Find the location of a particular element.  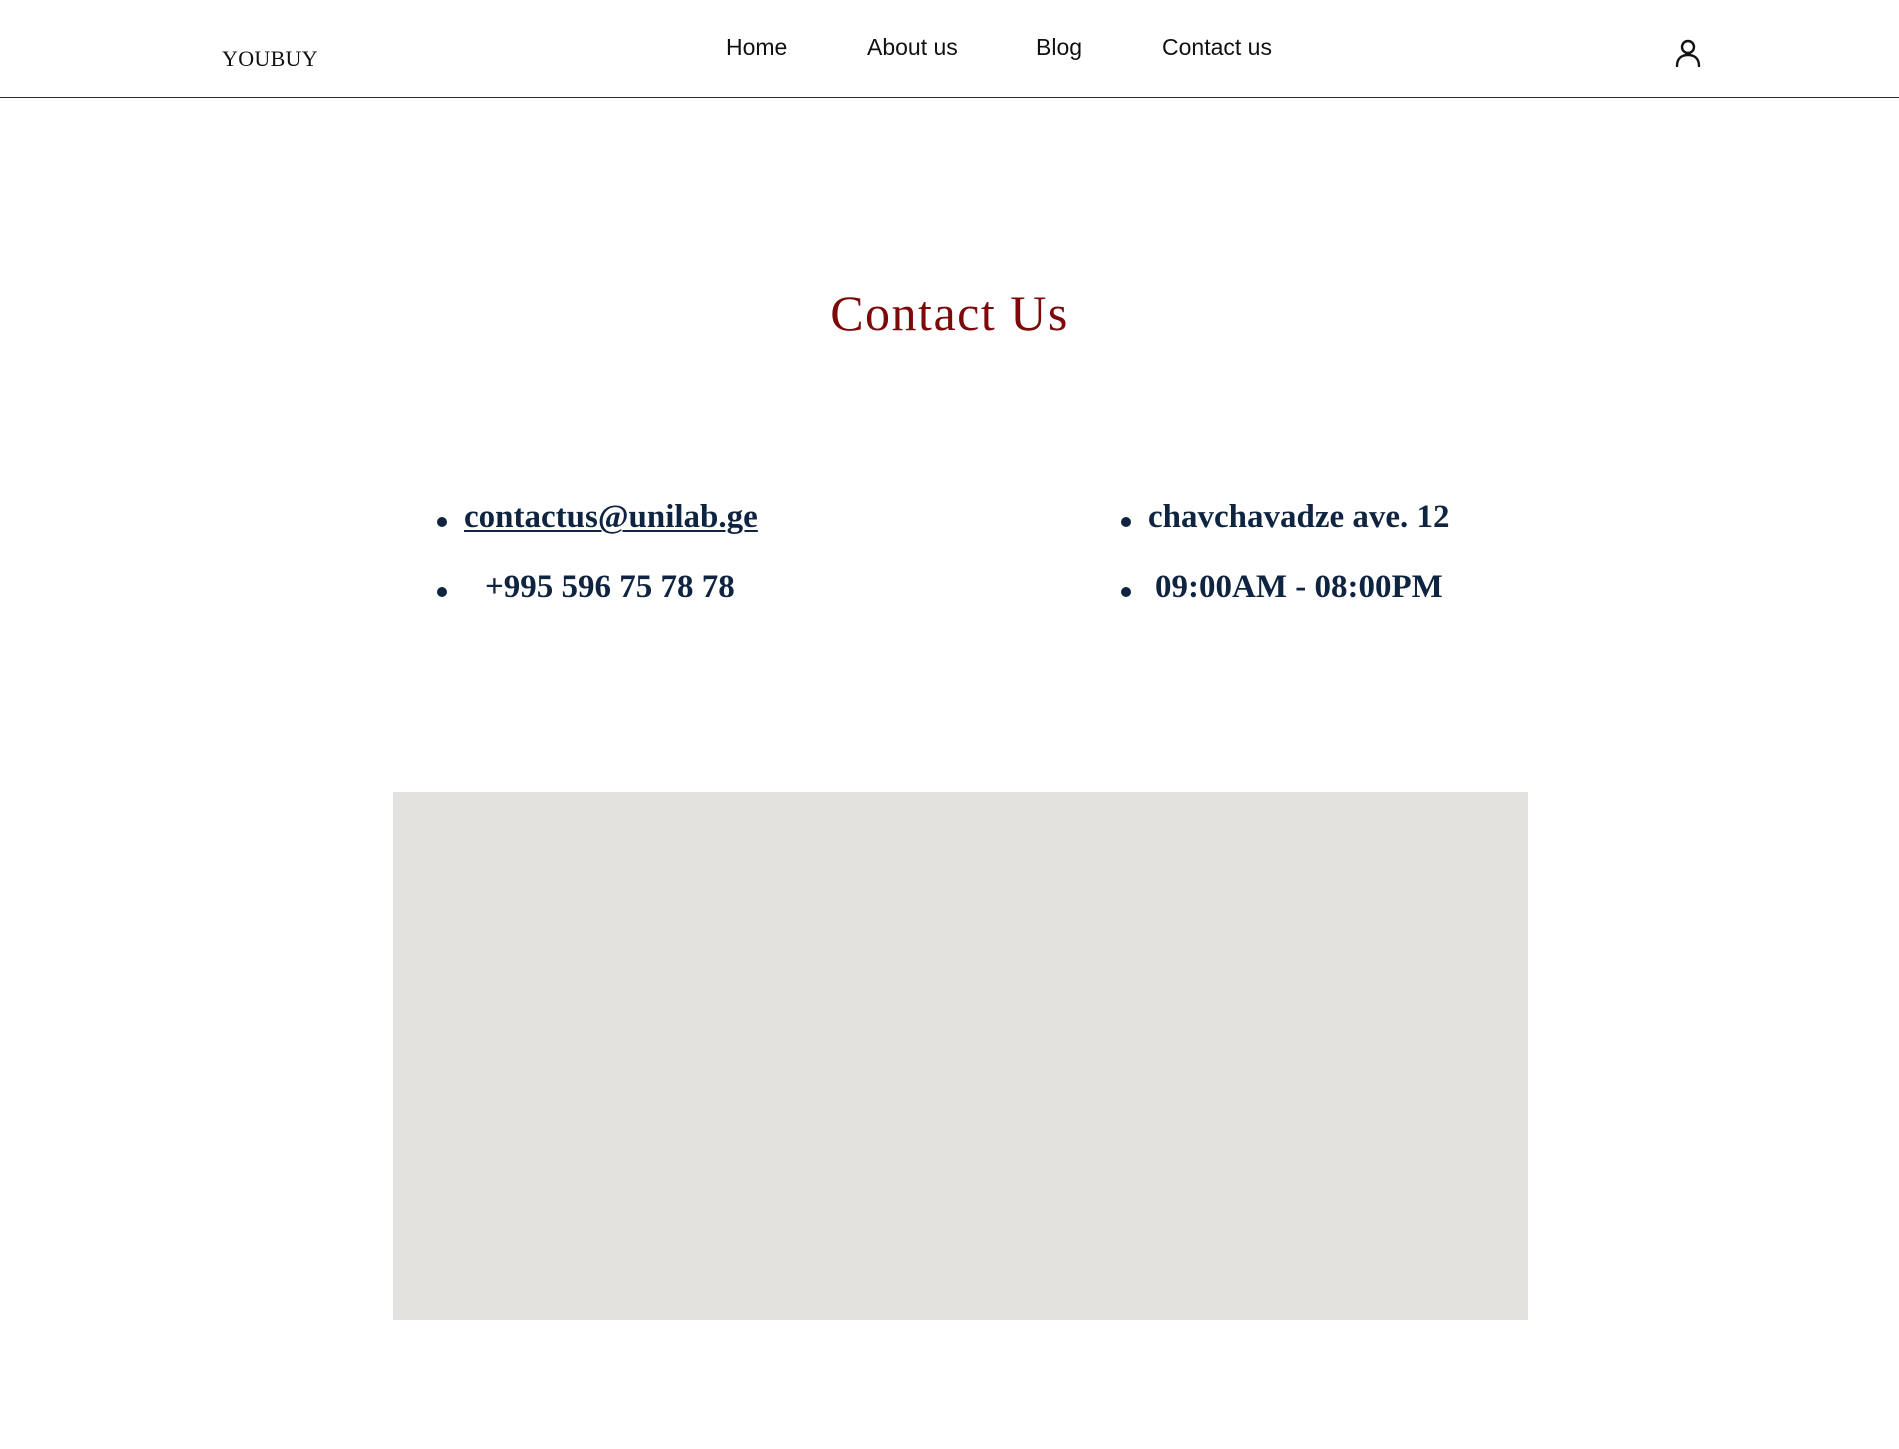

nav-about-us: About us is located at coordinates (912, 47).